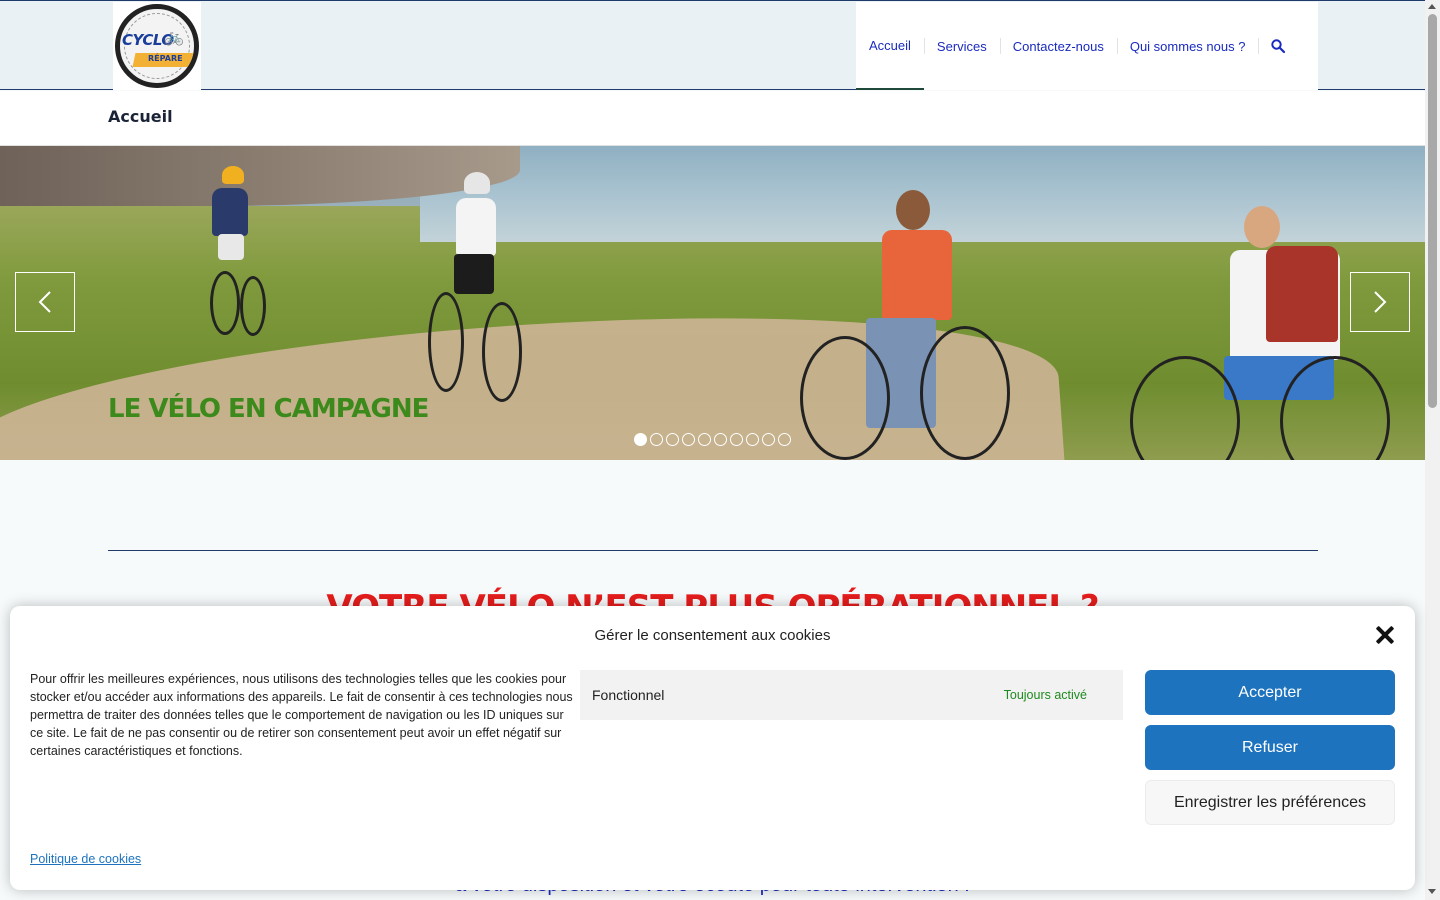 The image size is (1440, 900). Describe the element at coordinates (1432, 211) in the screenshot. I see `scroll-thumb` at that location.